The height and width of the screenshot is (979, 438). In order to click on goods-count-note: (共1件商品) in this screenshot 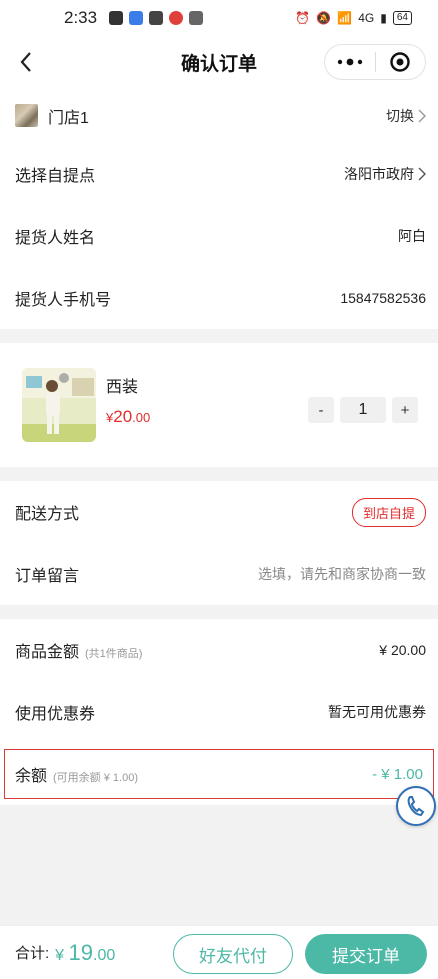, I will do `click(114, 654)`.